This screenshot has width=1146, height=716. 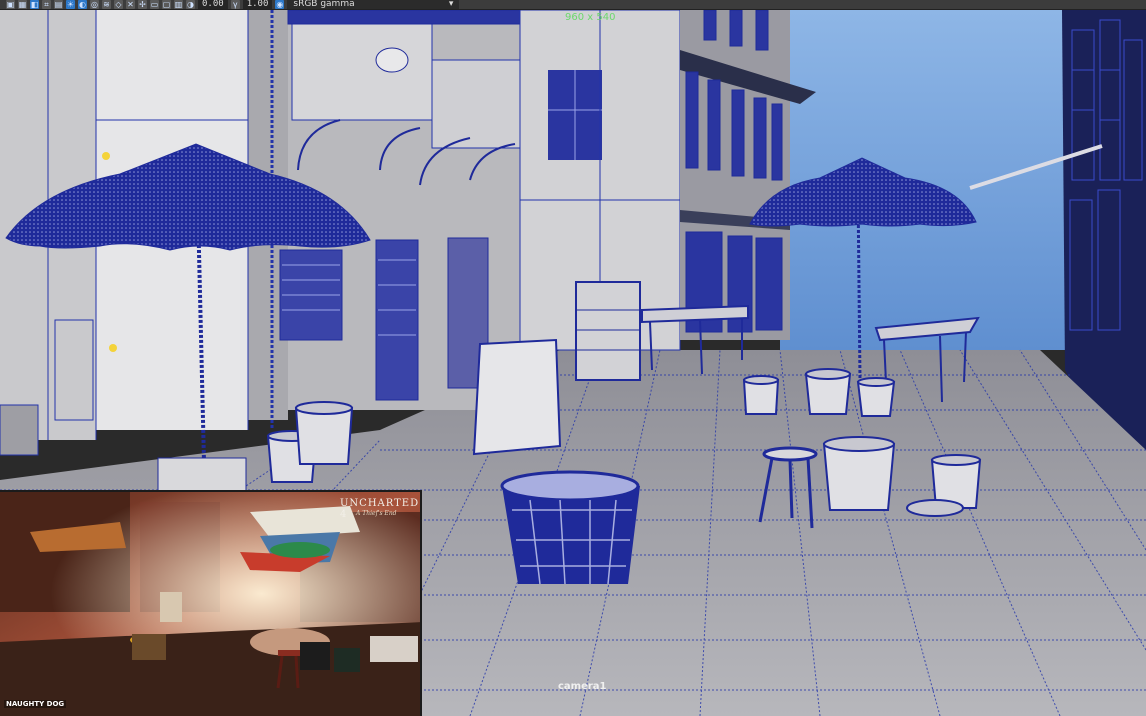 I want to click on exposure-field: 0.00, so click(x=213, y=4).